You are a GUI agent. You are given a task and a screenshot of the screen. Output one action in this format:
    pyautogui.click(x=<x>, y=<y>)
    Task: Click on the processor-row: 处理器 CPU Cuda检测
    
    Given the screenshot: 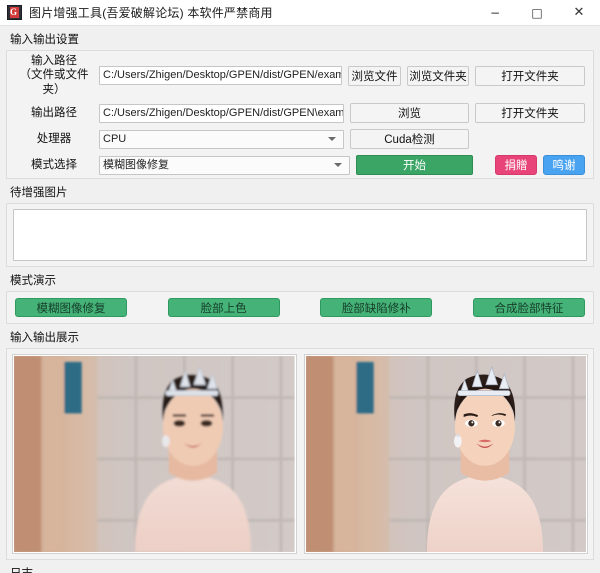 What is the action you would take?
    pyautogui.click(x=300, y=139)
    